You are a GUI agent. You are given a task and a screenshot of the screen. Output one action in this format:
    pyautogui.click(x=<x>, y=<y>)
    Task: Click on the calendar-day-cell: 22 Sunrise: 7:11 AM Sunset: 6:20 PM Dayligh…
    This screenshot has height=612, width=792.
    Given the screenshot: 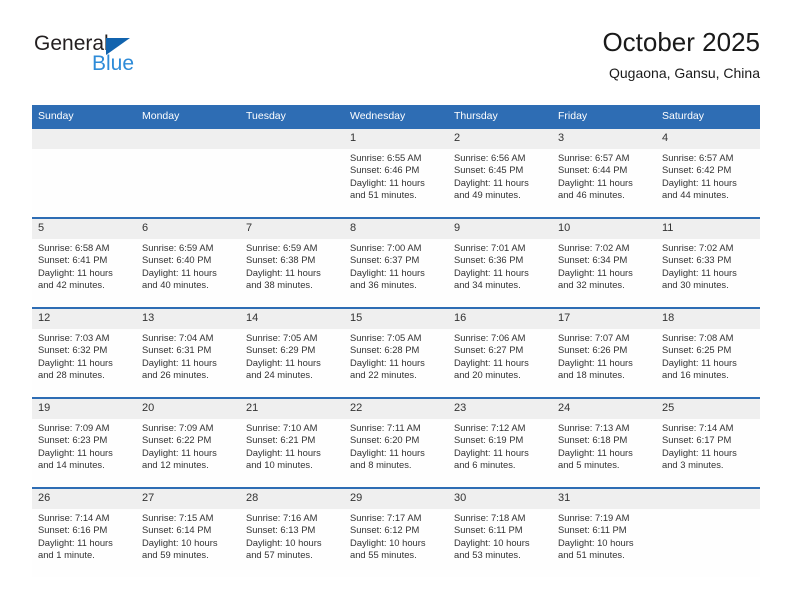 What is the action you would take?
    pyautogui.click(x=396, y=442)
    